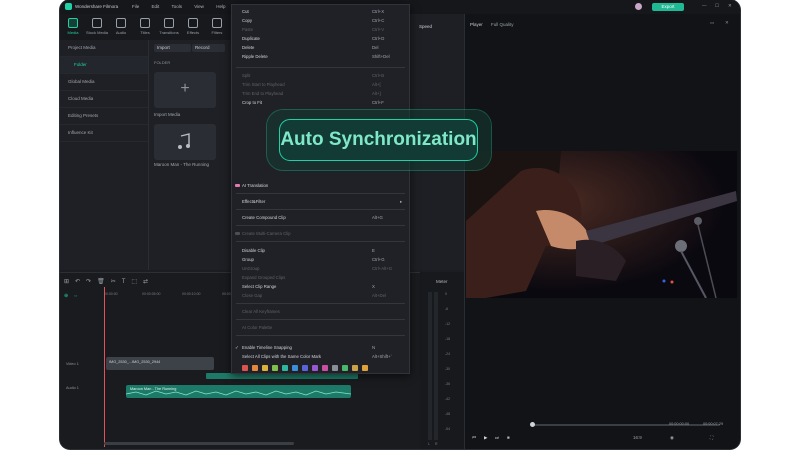 This screenshot has height=450, width=800. Describe the element at coordinates (160, 363) in the screenshot. I see `video-clip: IMG_2530_...IMG_2530_2944` at that location.